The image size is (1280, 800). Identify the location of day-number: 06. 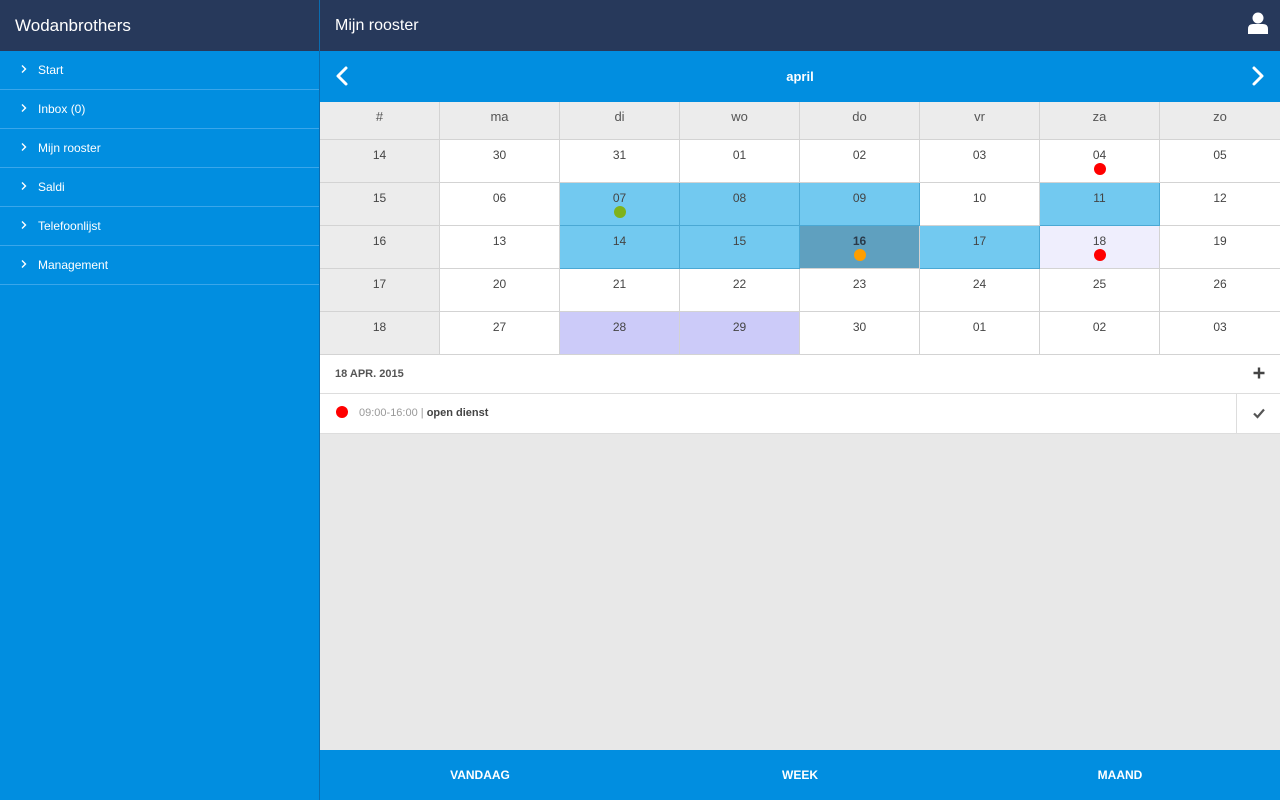
(499, 198).